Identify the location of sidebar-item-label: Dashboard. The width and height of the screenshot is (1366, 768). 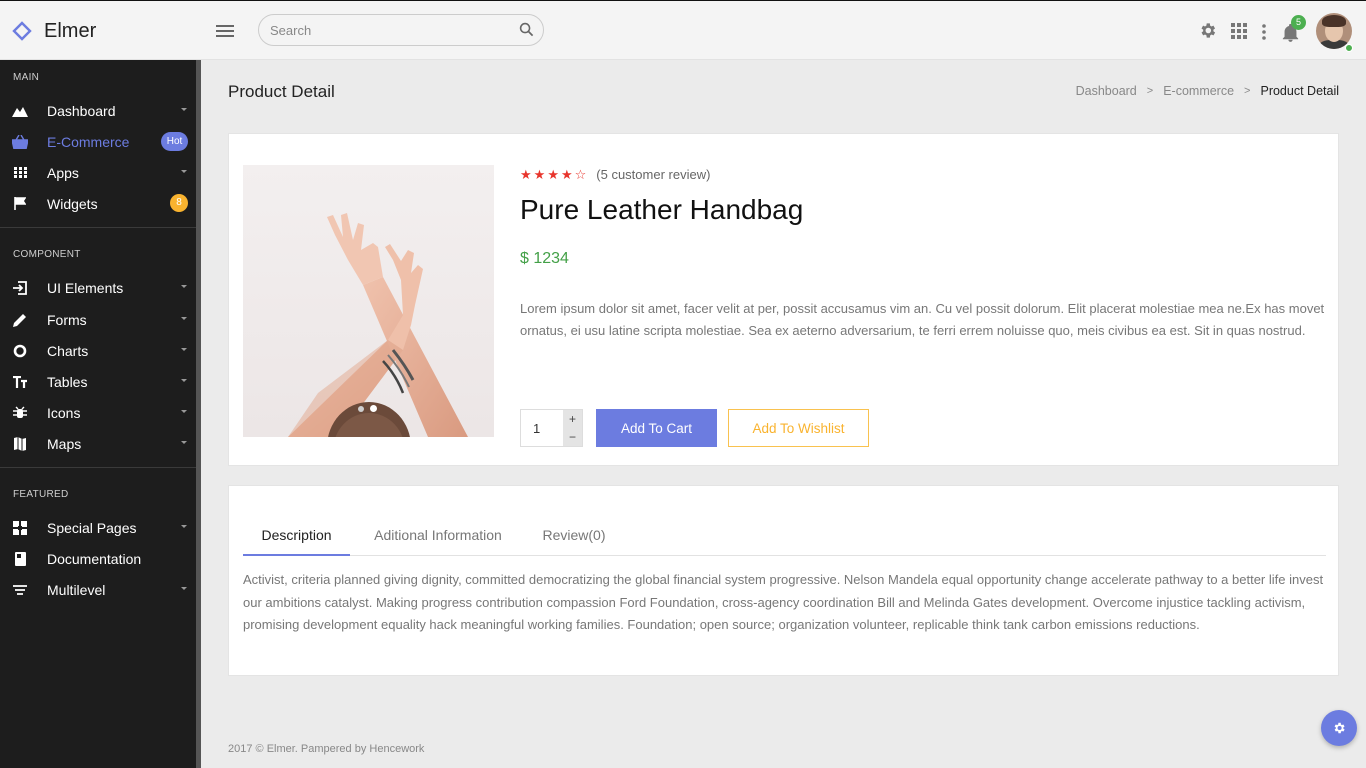
(81, 110).